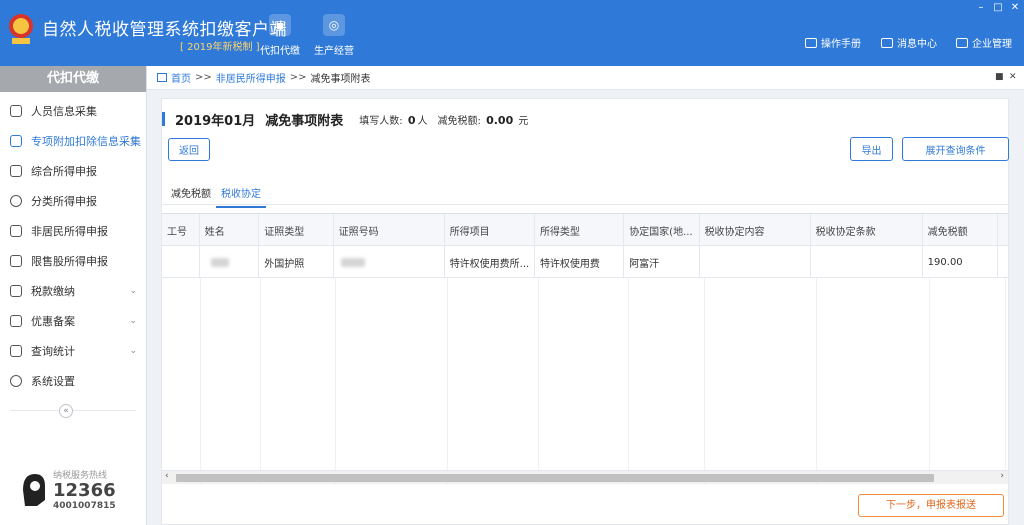  What do you see at coordinates (585, 204) in the screenshot?
I see `tab-divider` at bounding box center [585, 204].